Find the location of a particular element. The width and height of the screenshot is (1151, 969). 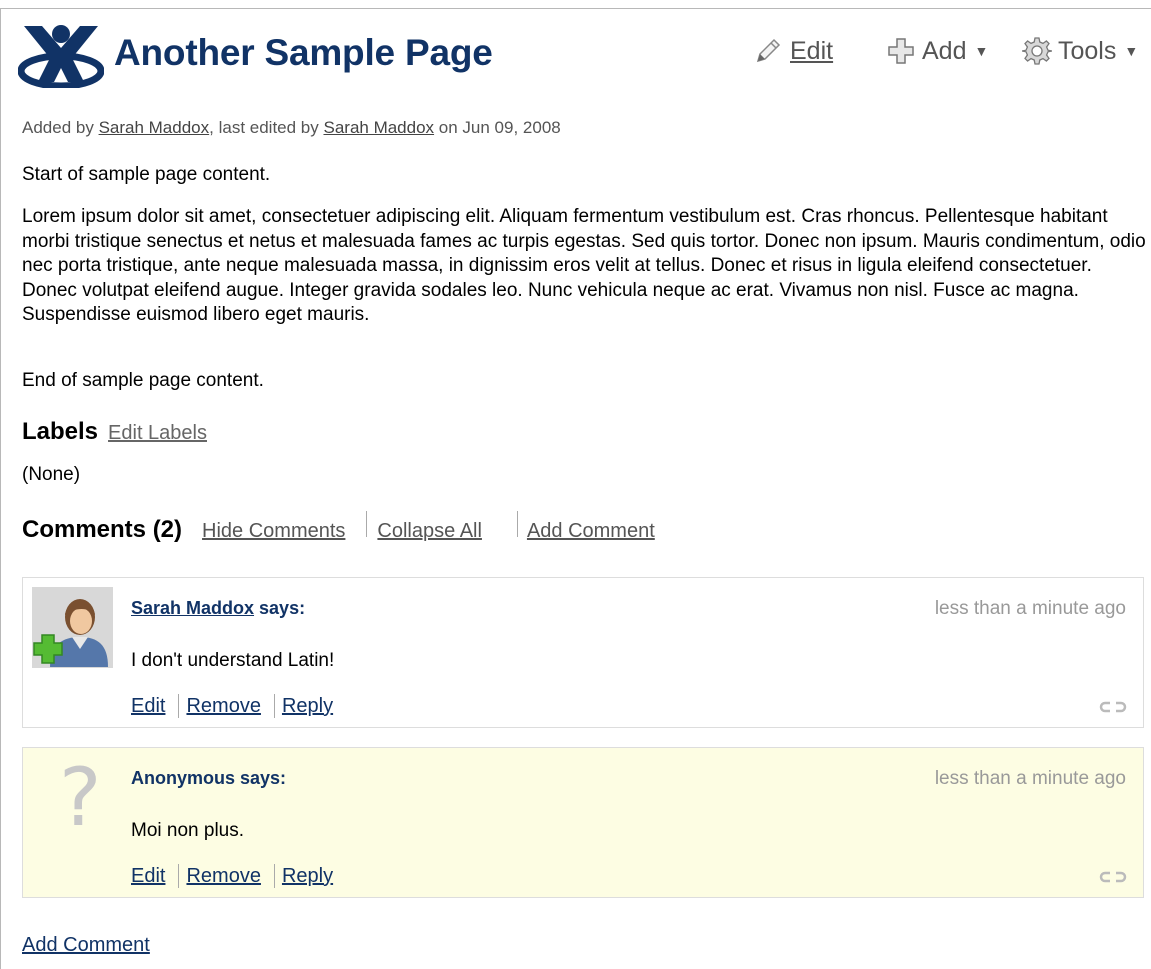

labels-value: (None) is located at coordinates (51, 474).